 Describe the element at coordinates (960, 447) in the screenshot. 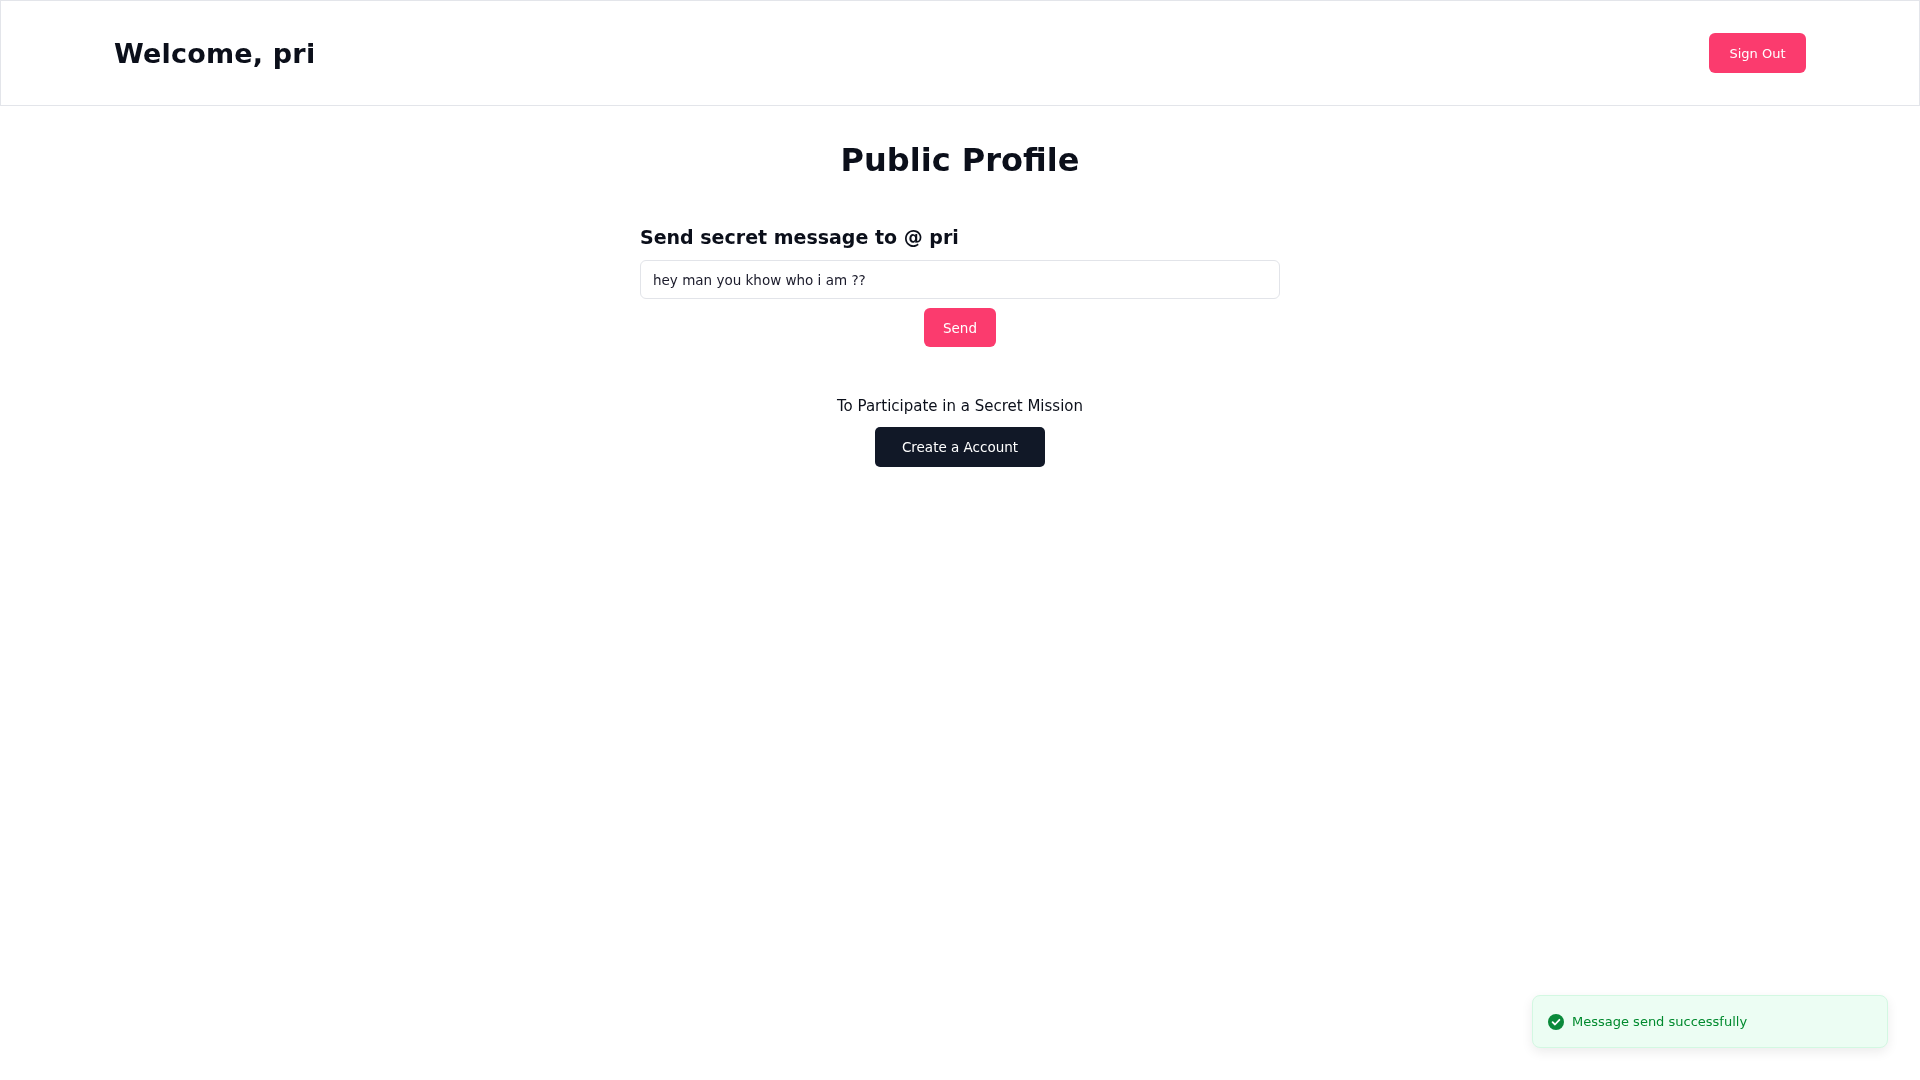

I see `create-account-button: Create a Account` at that location.